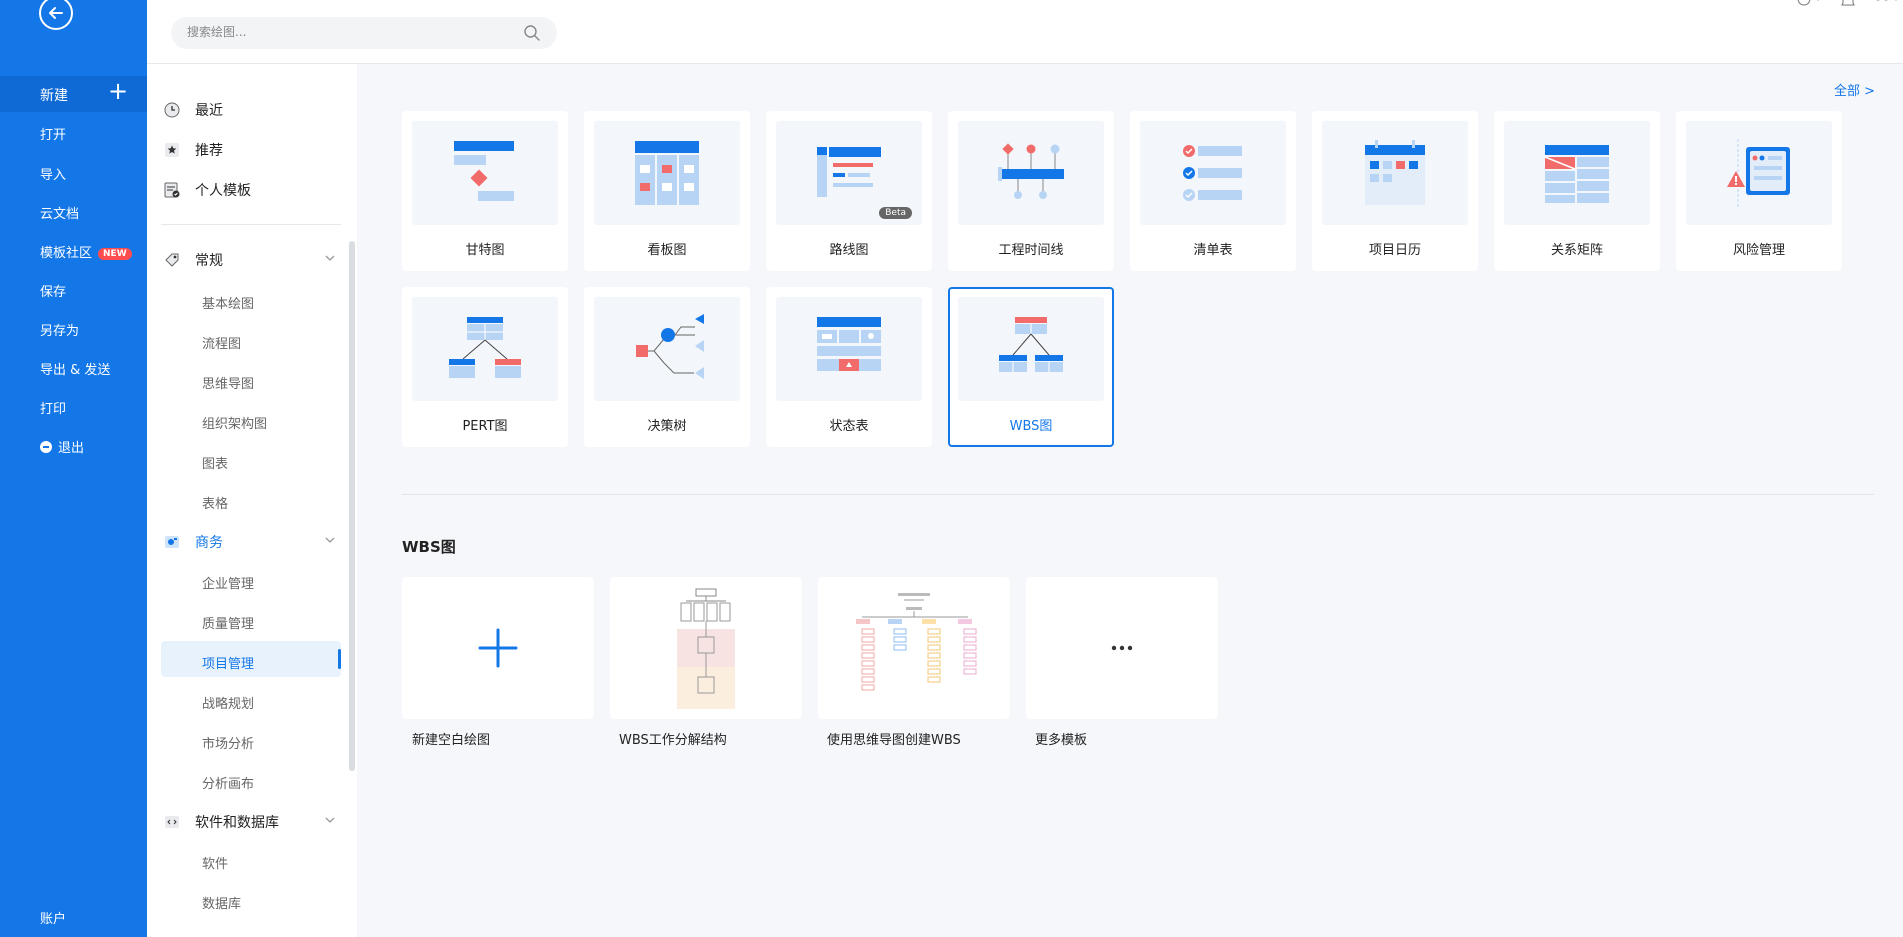  Describe the element at coordinates (221, 902) in the screenshot. I see `sub-database: 数据库` at that location.